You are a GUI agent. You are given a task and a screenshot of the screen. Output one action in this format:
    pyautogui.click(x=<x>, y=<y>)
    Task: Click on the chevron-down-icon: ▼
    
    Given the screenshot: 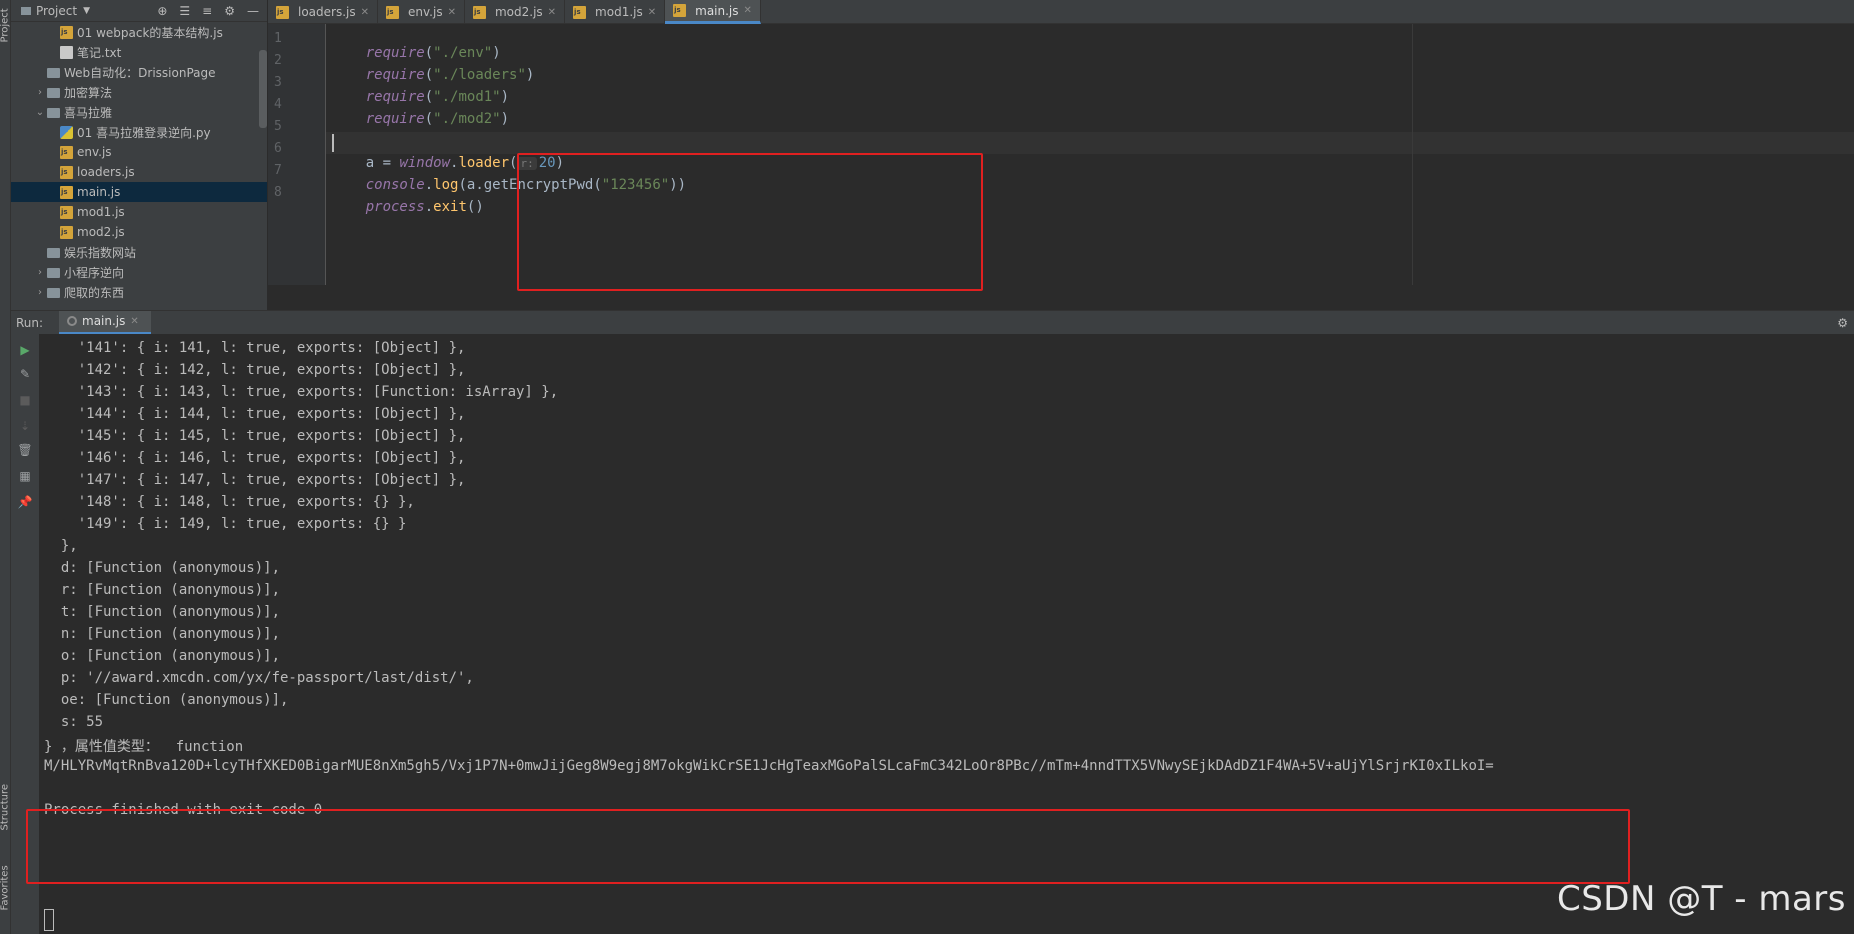 What is the action you would take?
    pyautogui.click(x=86, y=11)
    